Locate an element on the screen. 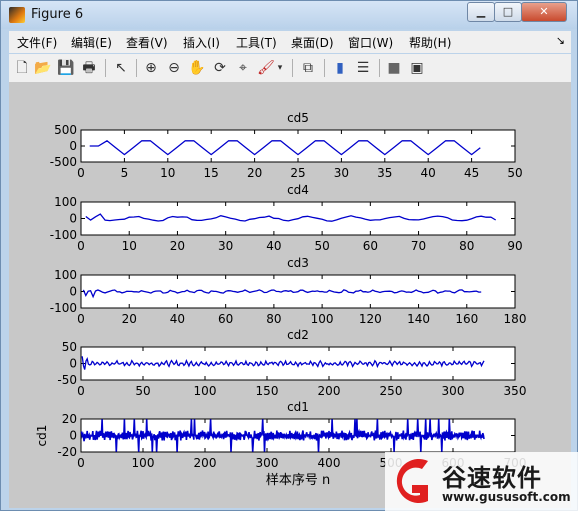  axes-cd5 is located at coordinates (298, 146).